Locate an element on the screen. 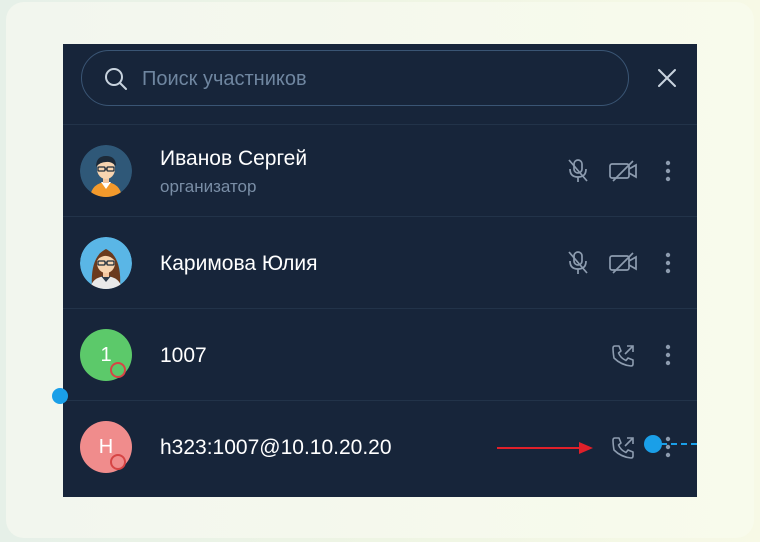  close-icon is located at coordinates (667, 78).